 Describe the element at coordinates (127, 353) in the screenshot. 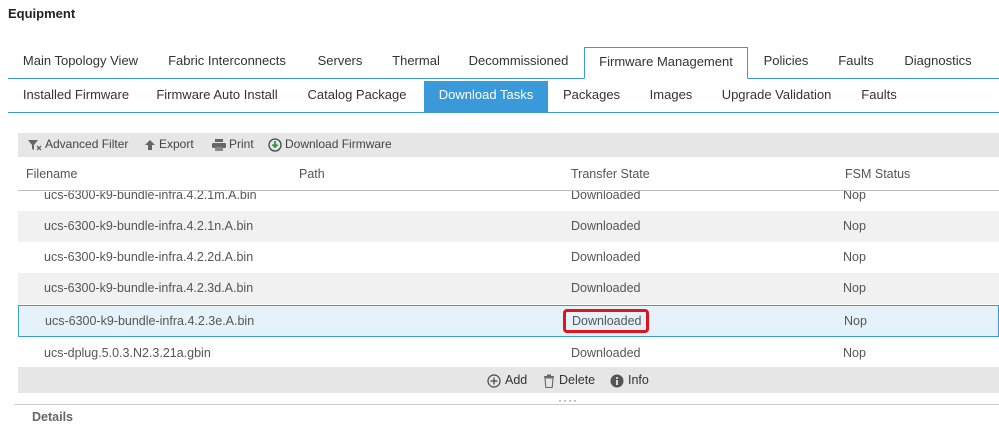

I see `filename-cell: ucs-dplug.5.0.3.N2.3.21a.gbin` at that location.